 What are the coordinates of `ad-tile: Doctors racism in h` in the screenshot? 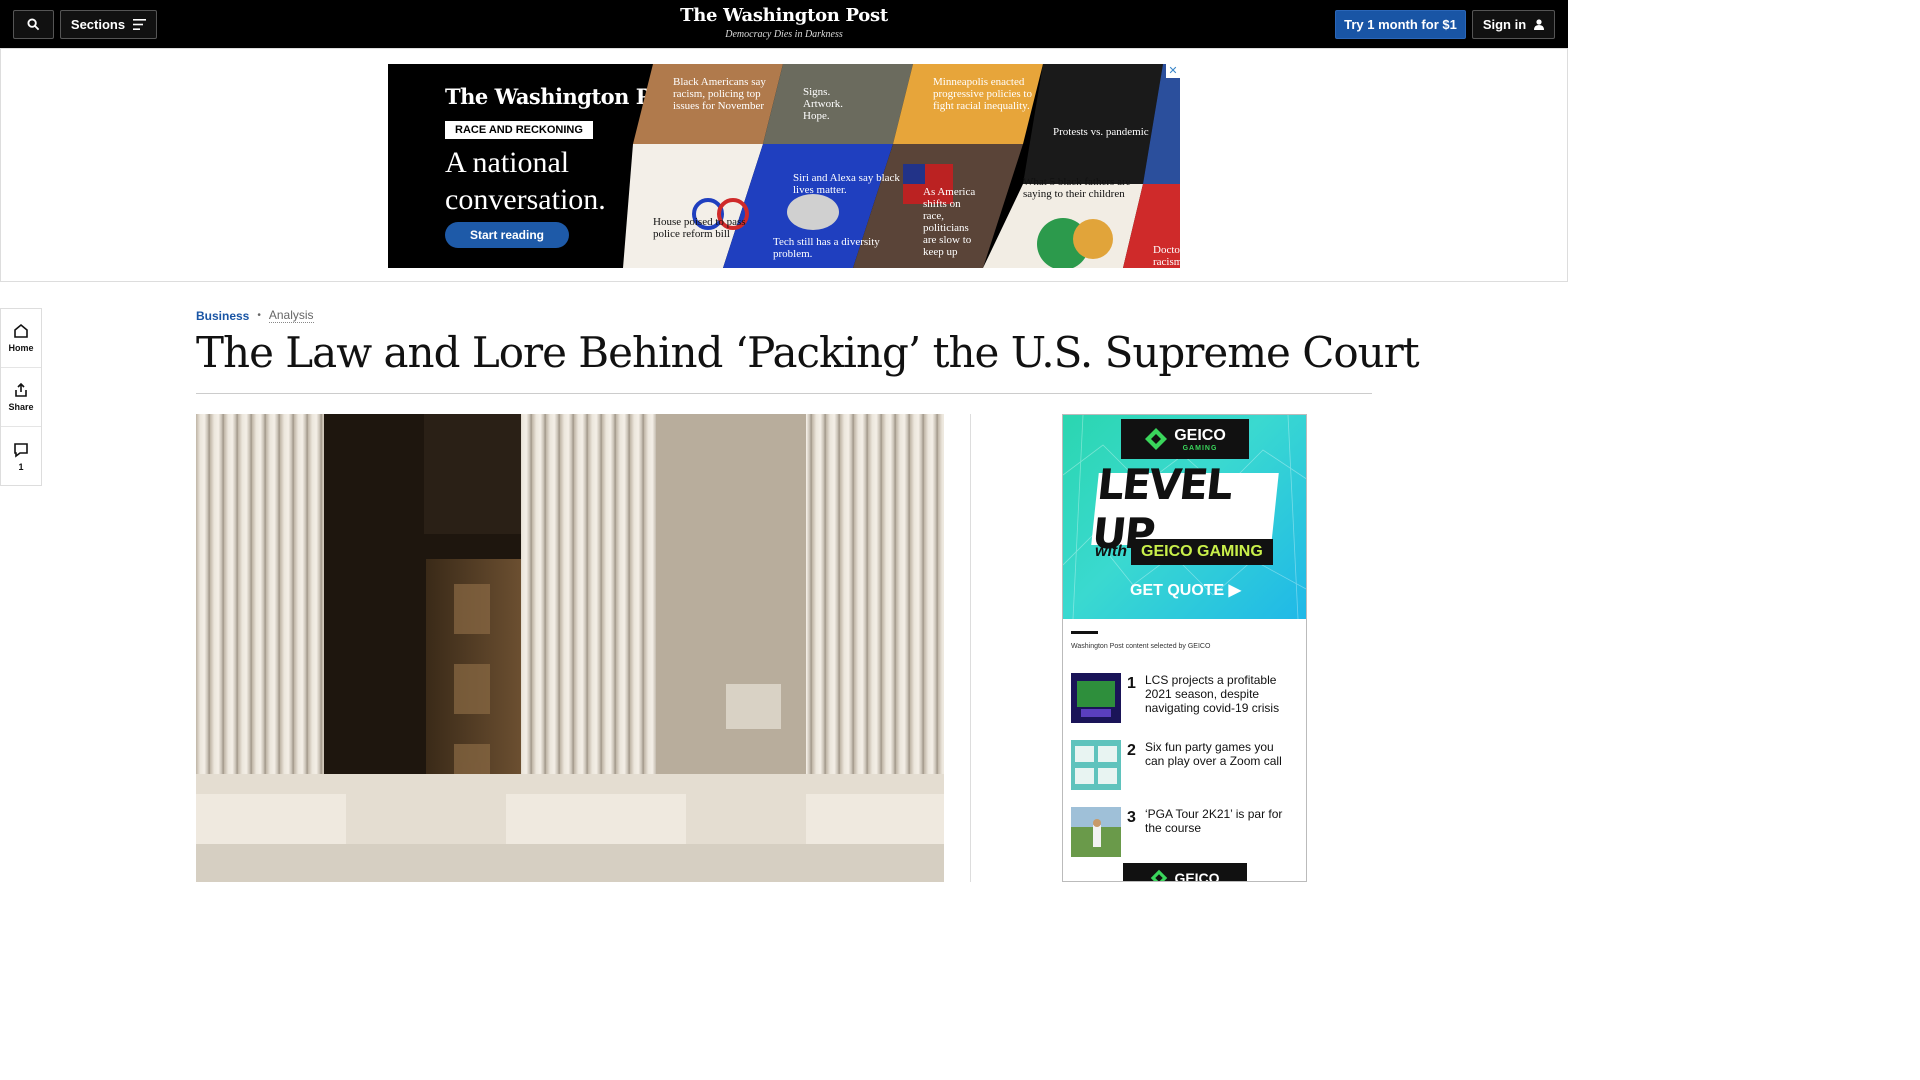 It's located at (1166, 256).